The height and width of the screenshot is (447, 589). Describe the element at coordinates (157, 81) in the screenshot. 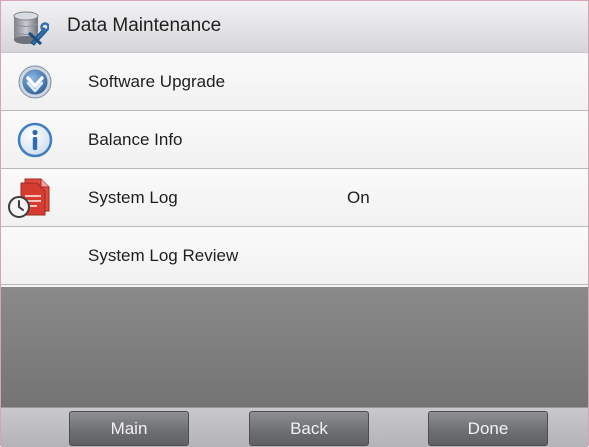

I see `menu-item-label: Software Upgrade` at that location.